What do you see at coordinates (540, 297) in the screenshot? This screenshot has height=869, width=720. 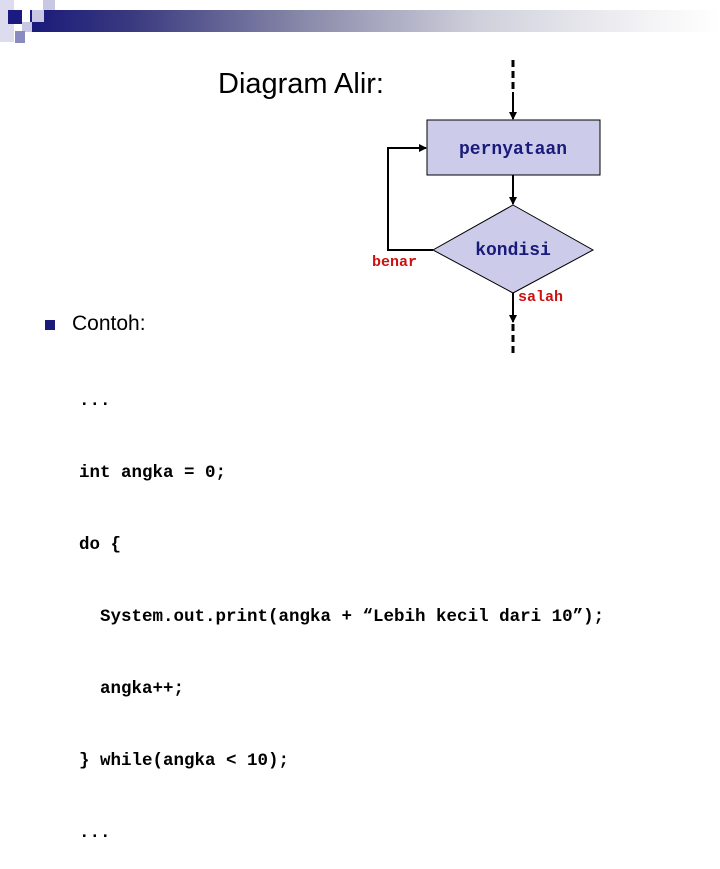 I see `false-branch-label: salah` at bounding box center [540, 297].